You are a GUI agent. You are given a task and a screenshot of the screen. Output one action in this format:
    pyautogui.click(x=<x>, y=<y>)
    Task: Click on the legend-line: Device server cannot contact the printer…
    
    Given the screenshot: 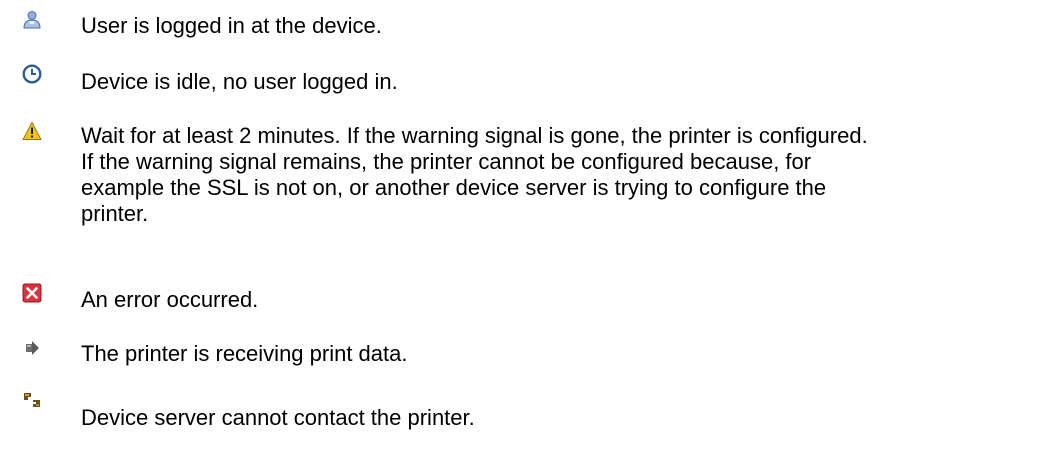 What is the action you would take?
    pyautogui.click(x=278, y=417)
    